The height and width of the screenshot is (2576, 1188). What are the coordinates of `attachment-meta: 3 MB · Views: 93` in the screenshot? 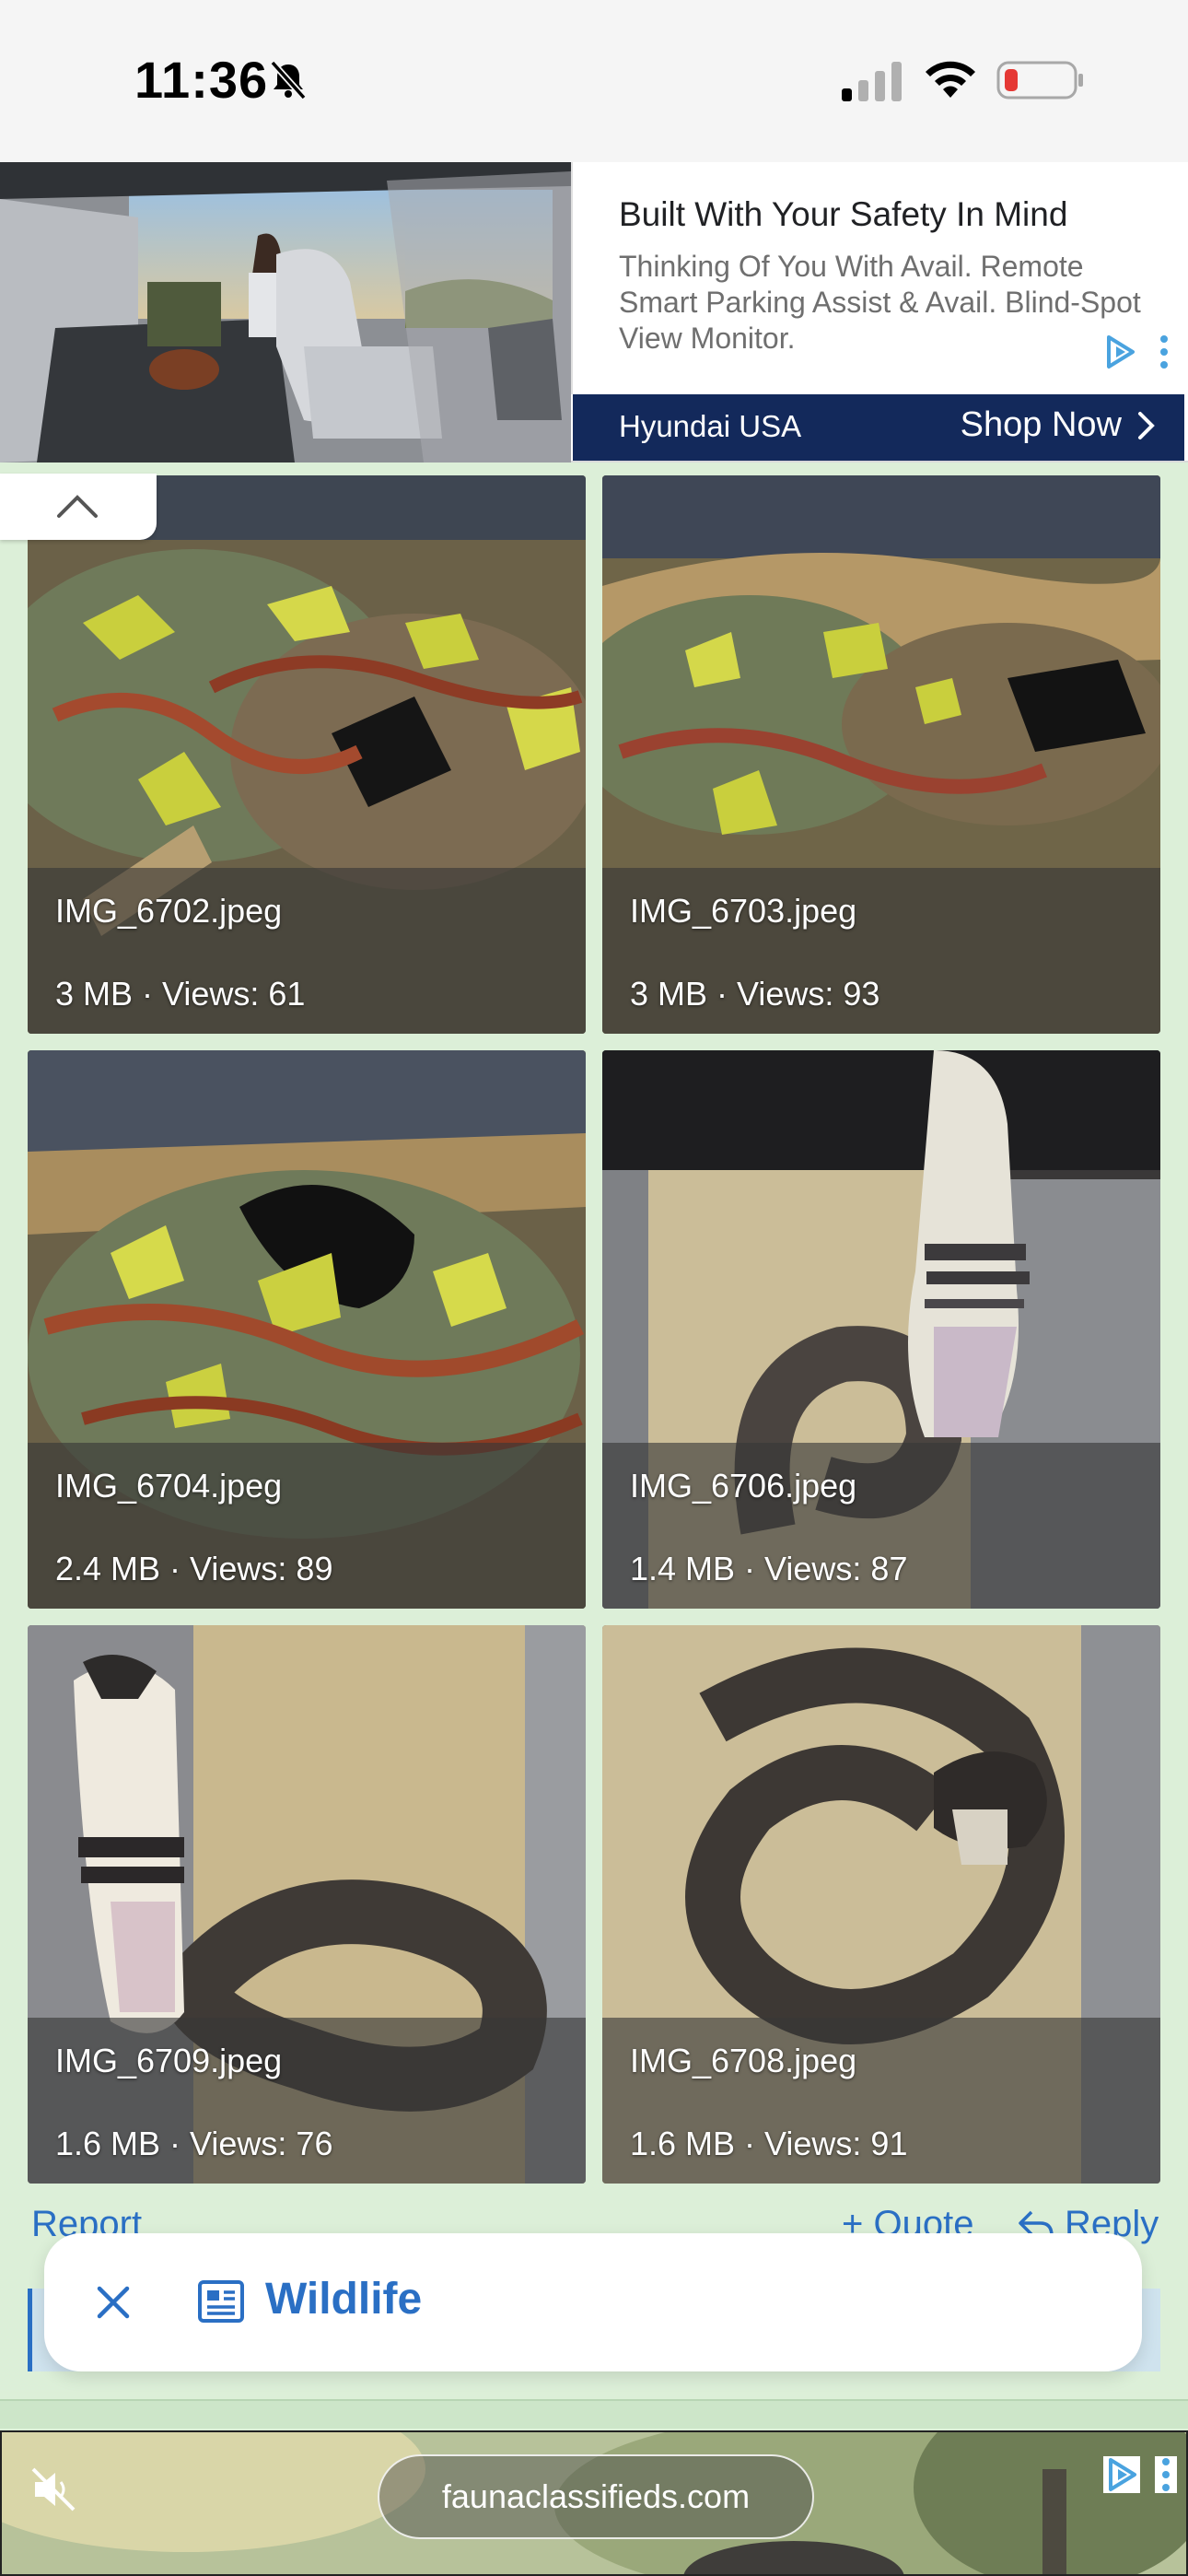 It's located at (755, 994).